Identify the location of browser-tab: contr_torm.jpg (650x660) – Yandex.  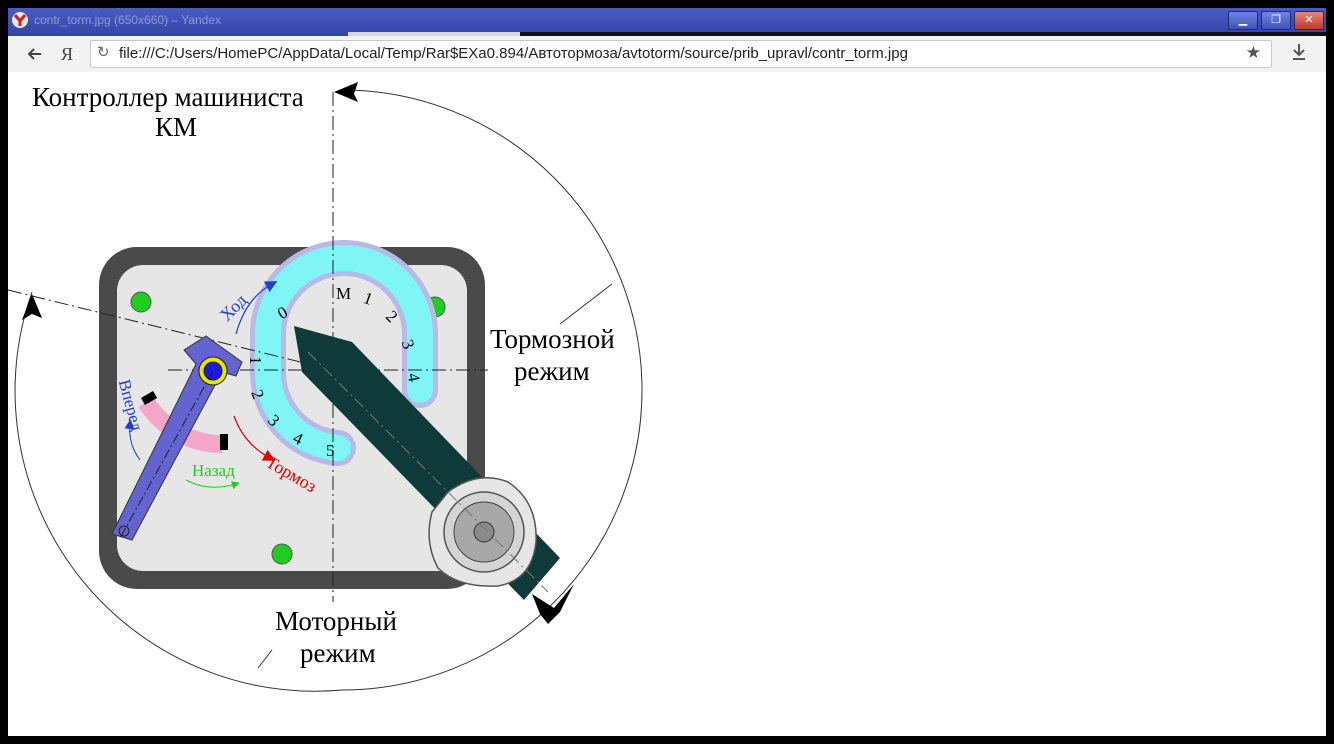
(178, 22).